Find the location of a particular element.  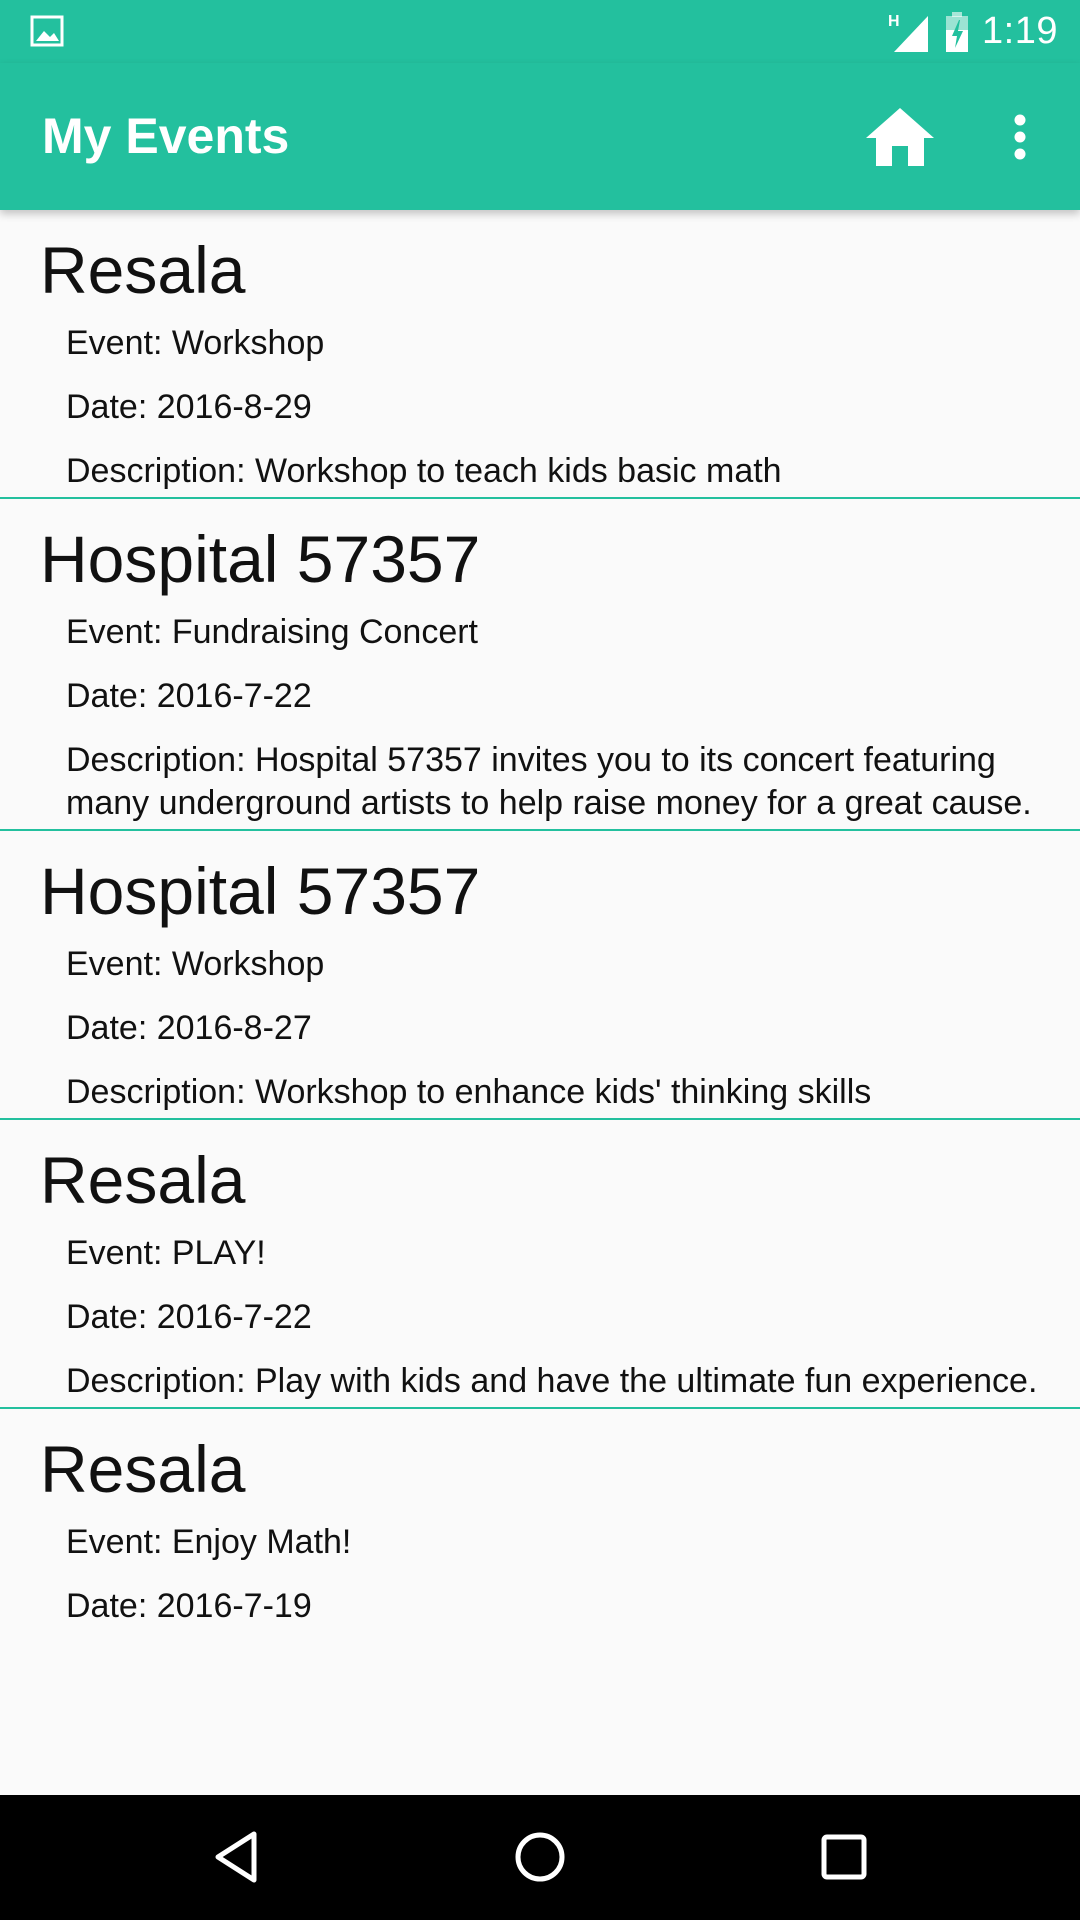

signal-icon: H is located at coordinates (909, 32).